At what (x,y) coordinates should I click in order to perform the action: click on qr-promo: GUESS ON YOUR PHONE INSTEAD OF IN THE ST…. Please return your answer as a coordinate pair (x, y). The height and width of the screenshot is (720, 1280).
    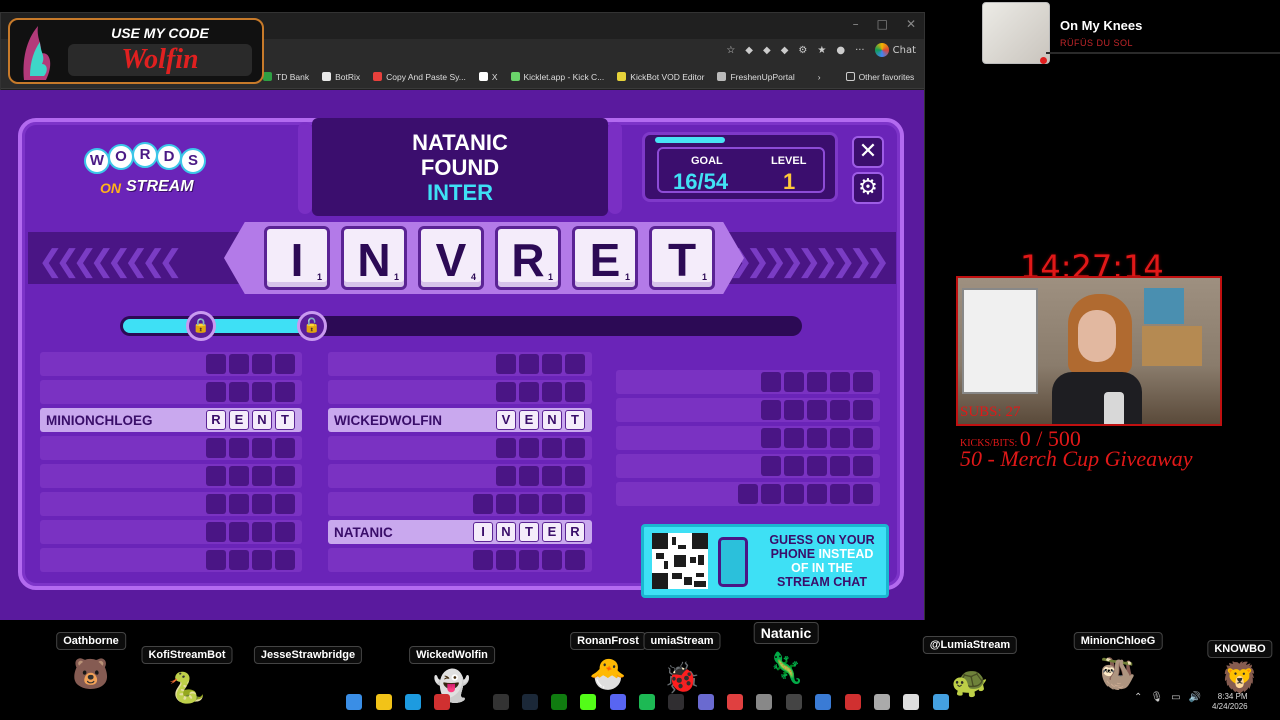
    Looking at the image, I should click on (765, 561).